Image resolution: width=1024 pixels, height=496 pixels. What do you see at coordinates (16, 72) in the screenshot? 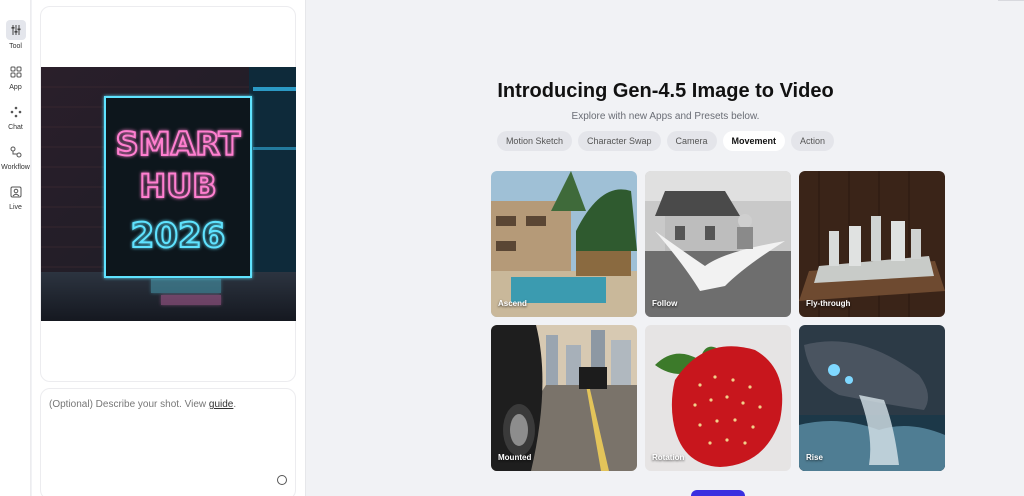
I see `grid-icon` at bounding box center [16, 72].